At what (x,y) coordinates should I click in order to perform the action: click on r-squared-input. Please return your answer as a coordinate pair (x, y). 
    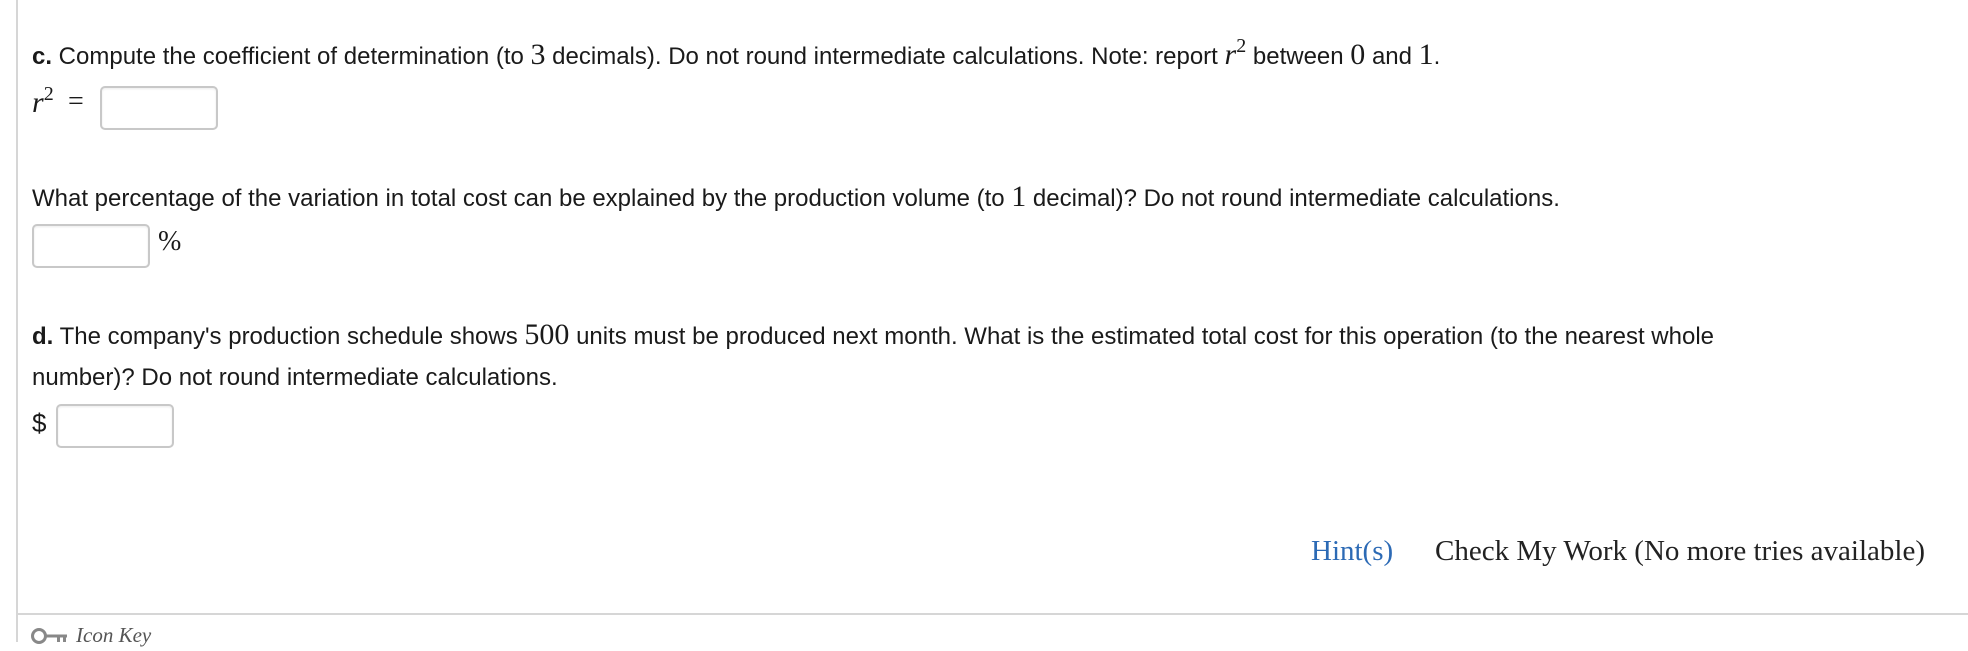
    Looking at the image, I should click on (159, 108).